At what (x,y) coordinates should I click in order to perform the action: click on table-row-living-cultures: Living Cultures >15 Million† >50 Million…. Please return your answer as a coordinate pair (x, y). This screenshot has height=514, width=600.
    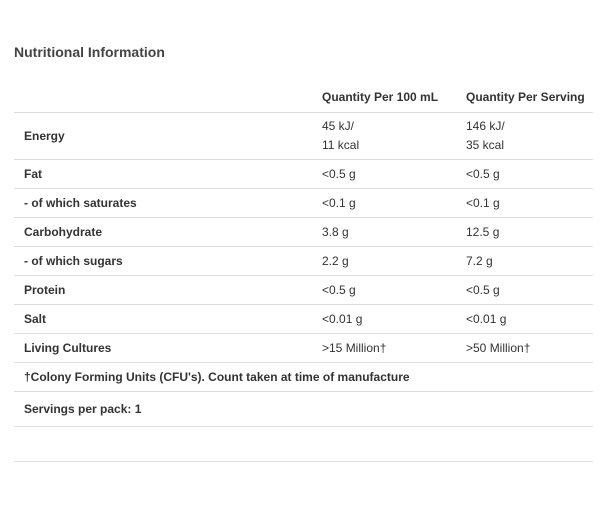
    Looking at the image, I should click on (303, 348).